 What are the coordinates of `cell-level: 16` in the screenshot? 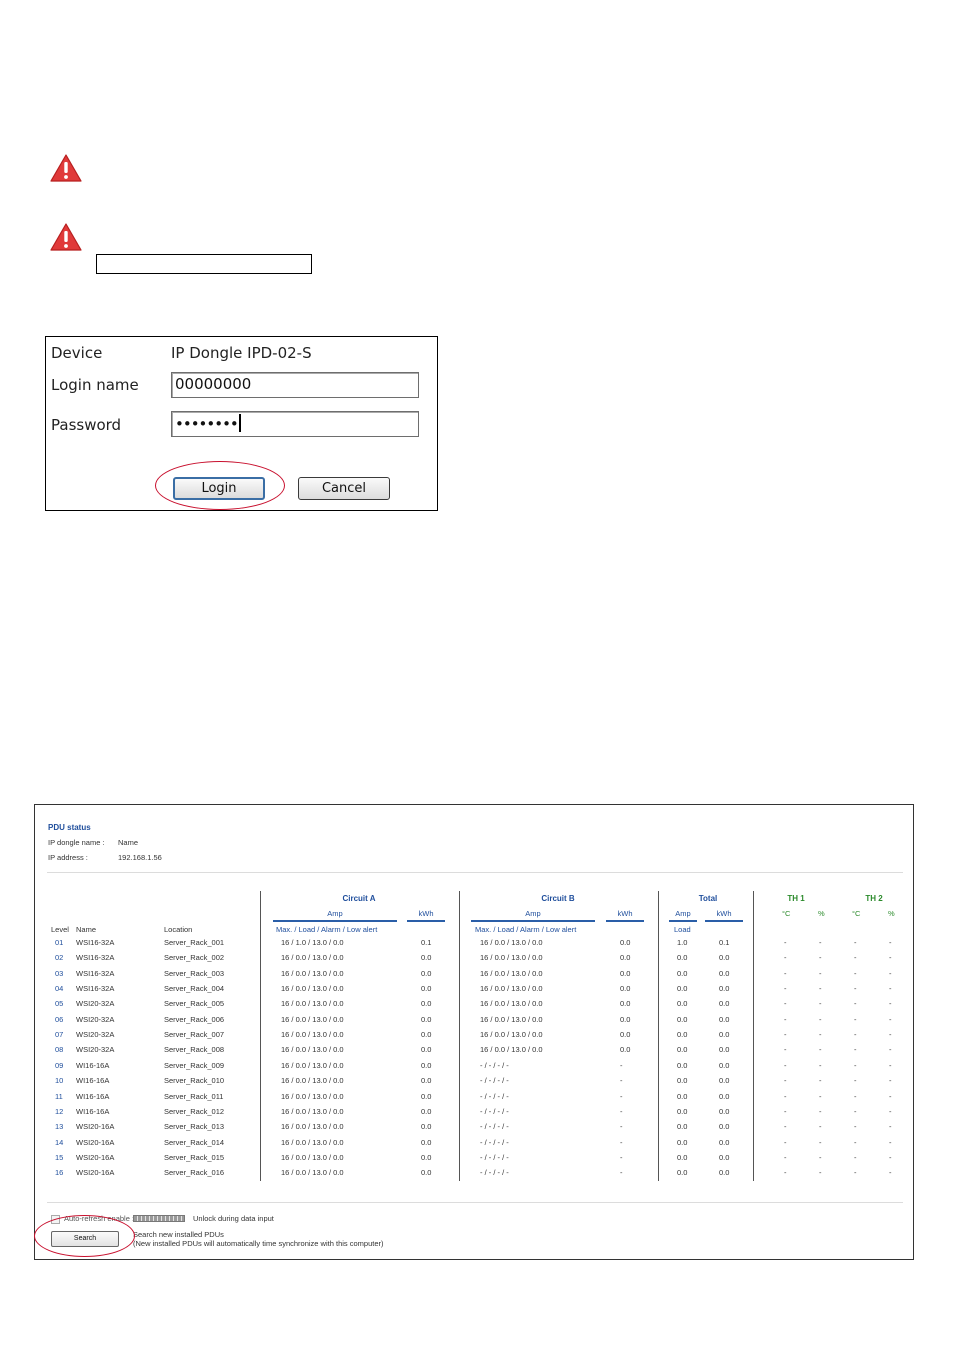 It's located at (59, 1173).